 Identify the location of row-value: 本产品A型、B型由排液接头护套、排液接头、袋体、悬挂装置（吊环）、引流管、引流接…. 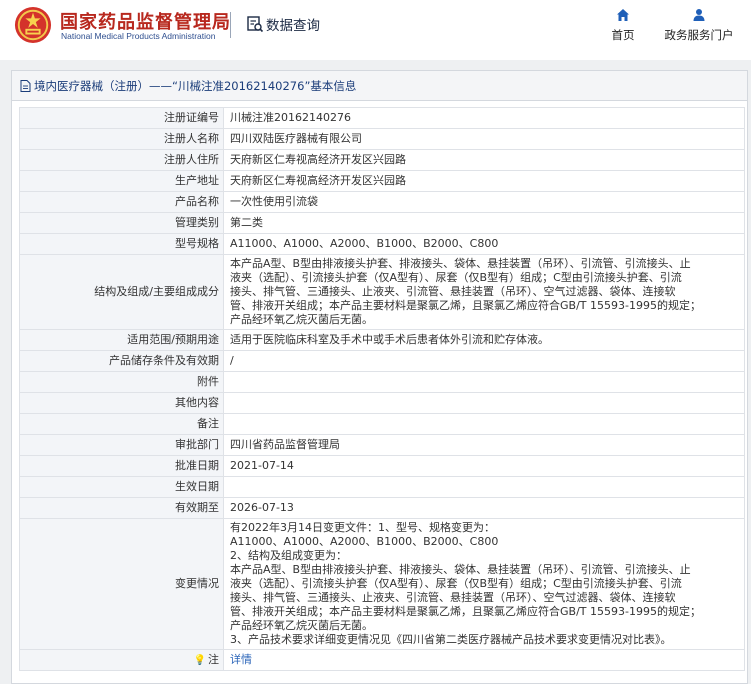
(484, 292).